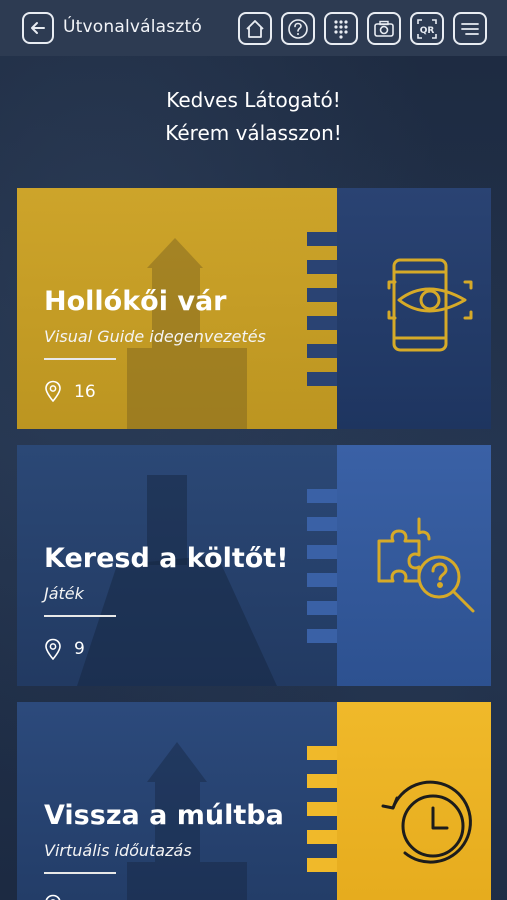  I want to click on menu-button, so click(470, 28).